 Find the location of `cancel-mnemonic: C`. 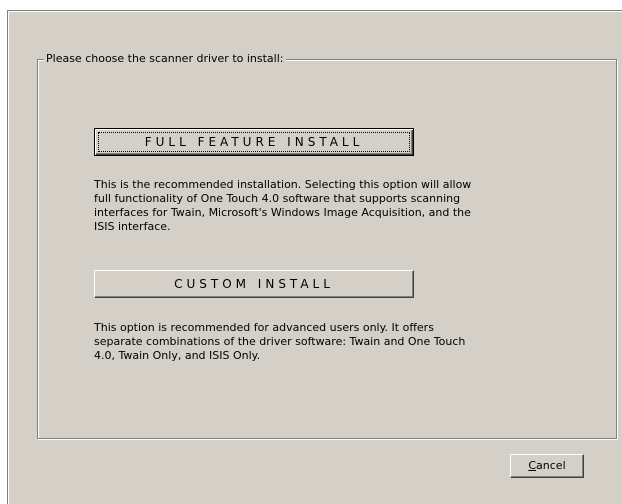

cancel-mnemonic: C is located at coordinates (532, 465).